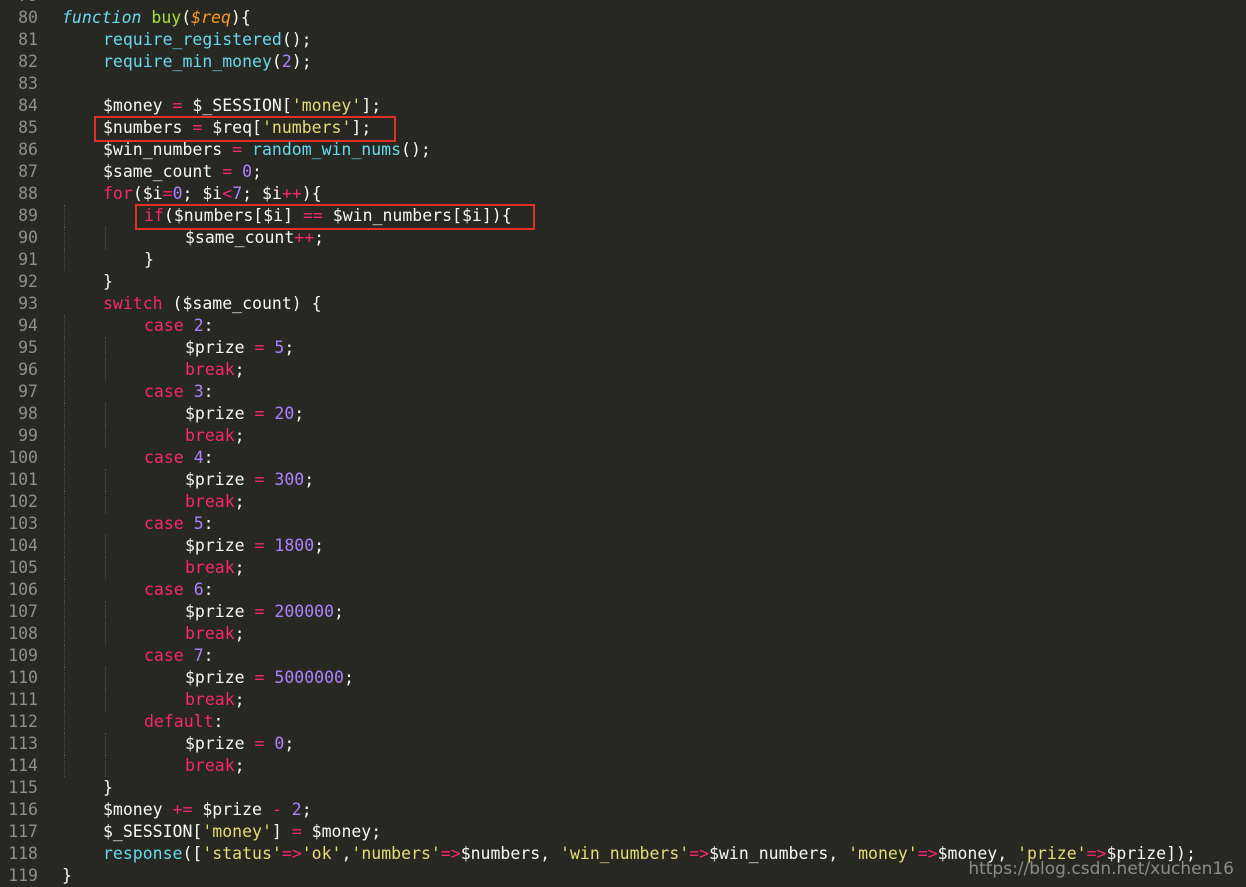  Describe the element at coordinates (623, 436) in the screenshot. I see `code-line: 99 break;` at that location.